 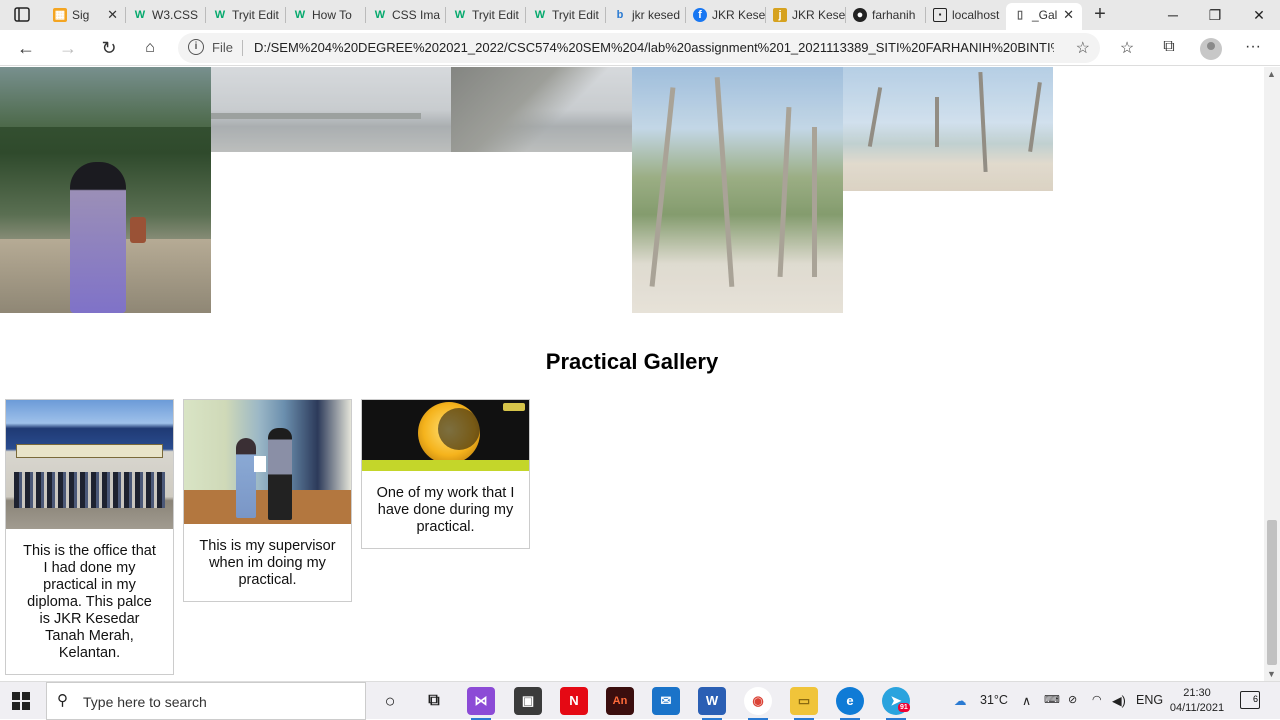 What do you see at coordinates (1250, 700) in the screenshot?
I see `notification-center-icon: 6` at bounding box center [1250, 700].